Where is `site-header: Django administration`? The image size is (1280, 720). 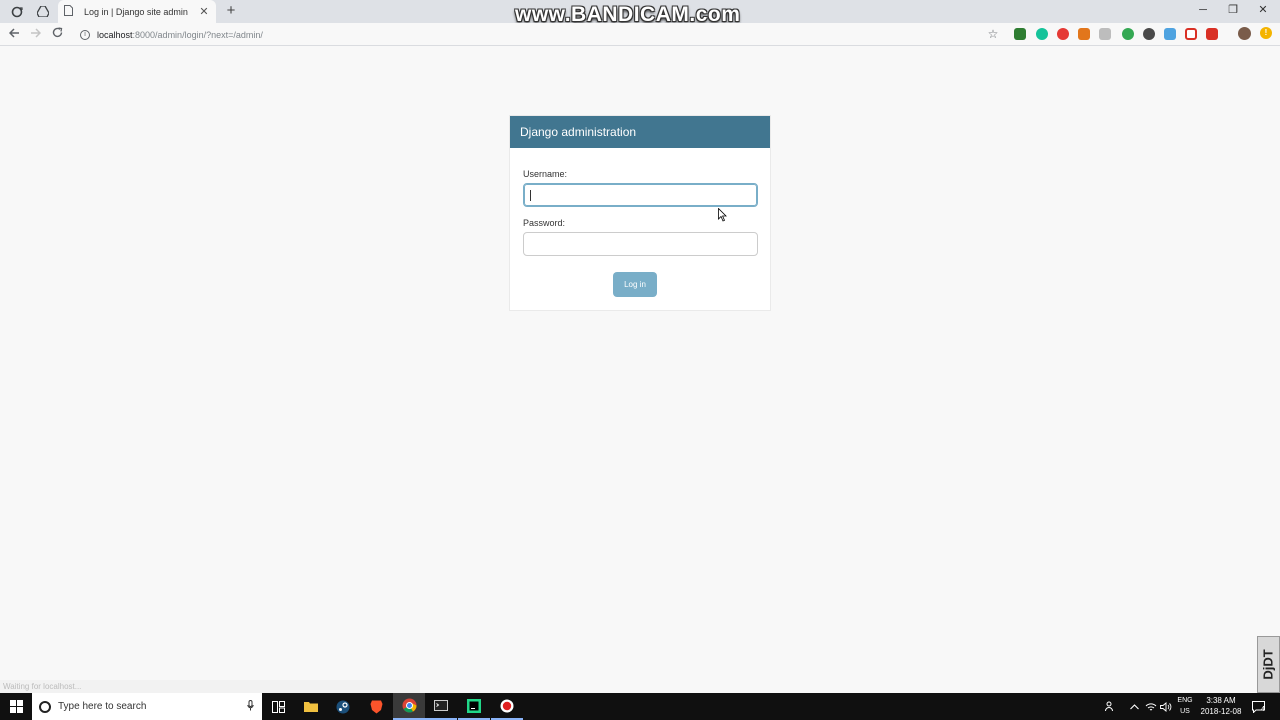 site-header: Django administration is located at coordinates (640, 132).